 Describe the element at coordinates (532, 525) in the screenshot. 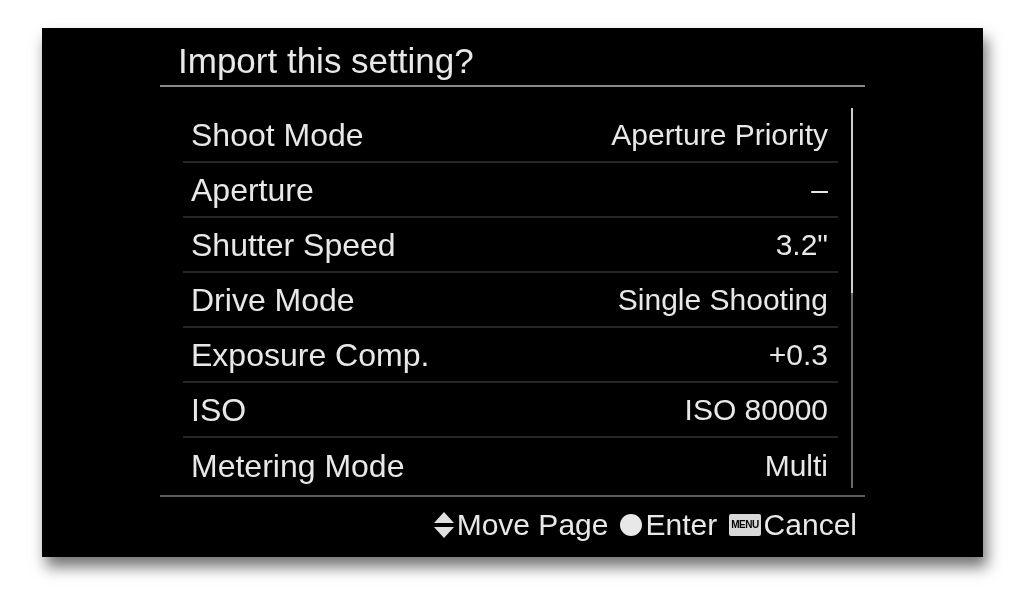

I see `hint-label: Move Page` at that location.